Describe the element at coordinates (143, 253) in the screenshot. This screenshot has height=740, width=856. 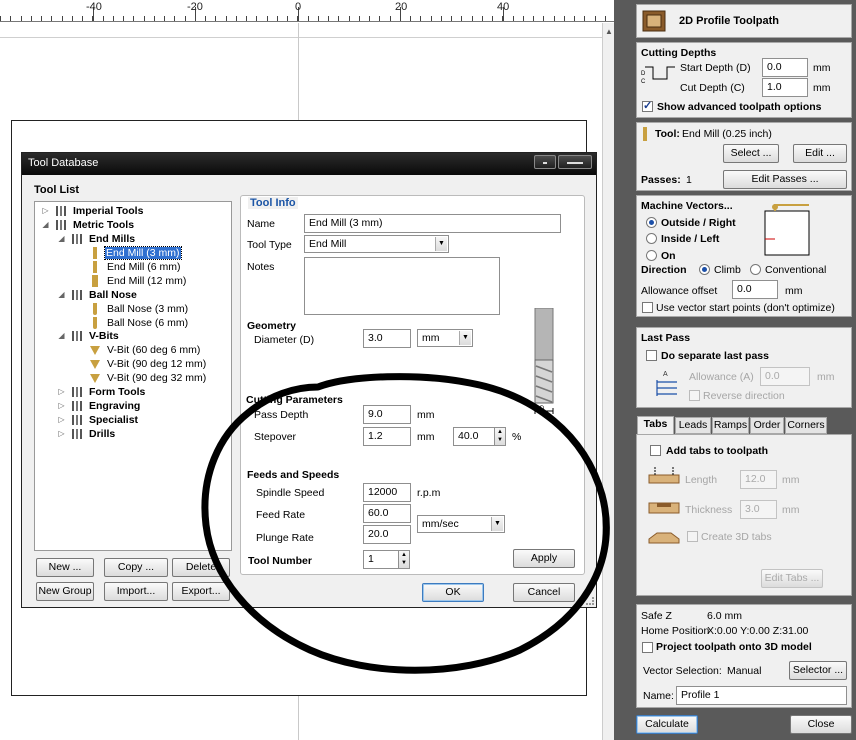
I see `tree-item-end-mill-3mm: End Mill (3 mm)` at that location.